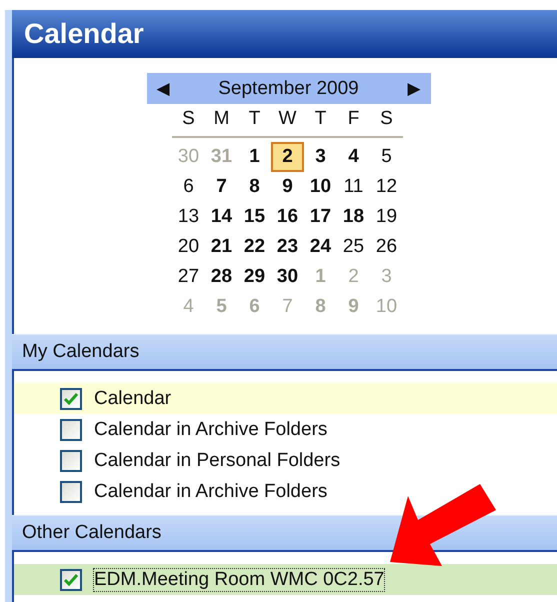 Image resolution: width=557 pixels, height=602 pixels. What do you see at coordinates (386, 247) in the screenshot?
I see `day-cell: 26` at bounding box center [386, 247].